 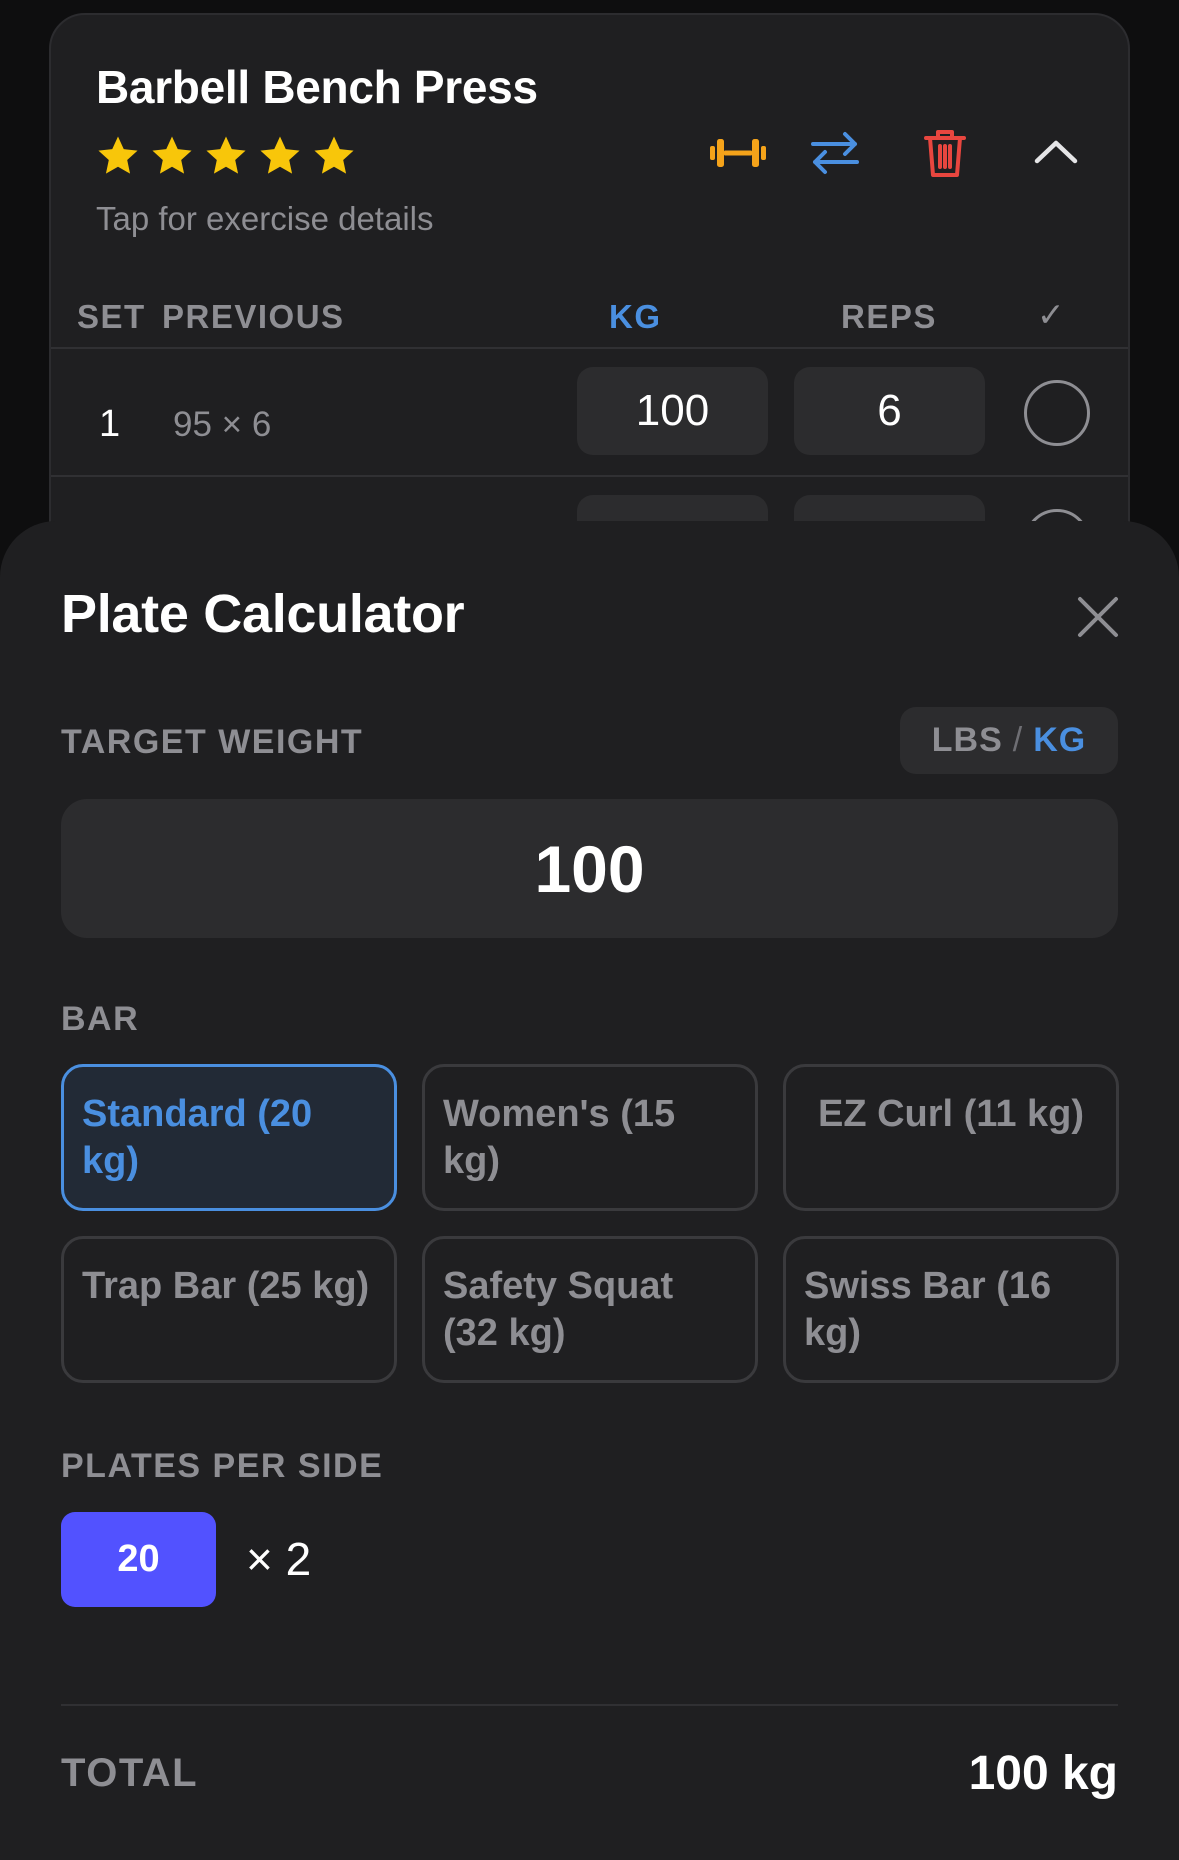 I want to click on previous-column-header: PREVIOUS, so click(x=253, y=316).